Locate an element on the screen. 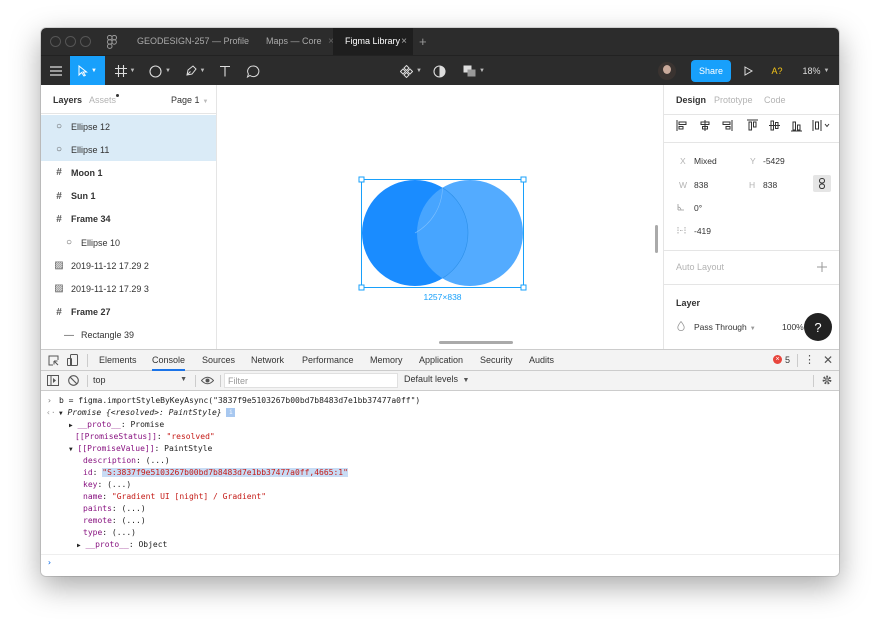 This screenshot has width=880, height=630. paint-style-field-type: type: (...) is located at coordinates (109, 532).